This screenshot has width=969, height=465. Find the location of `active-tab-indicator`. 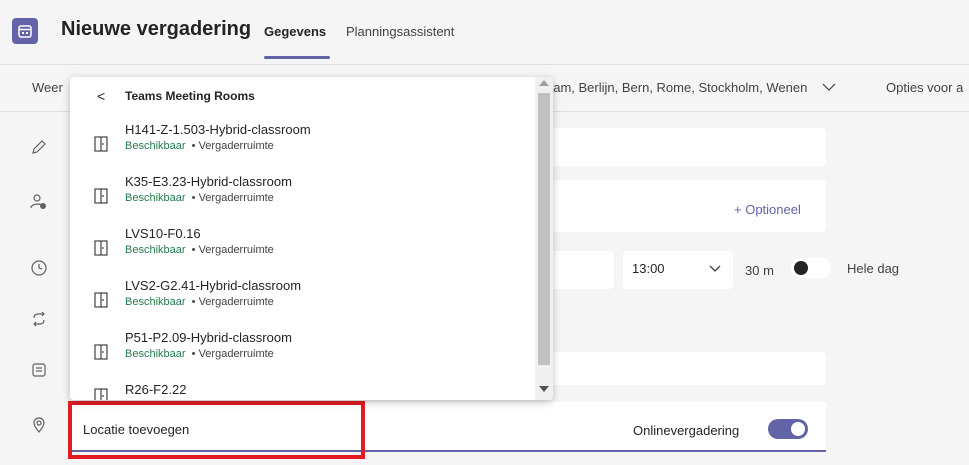

active-tab-indicator is located at coordinates (297, 57).